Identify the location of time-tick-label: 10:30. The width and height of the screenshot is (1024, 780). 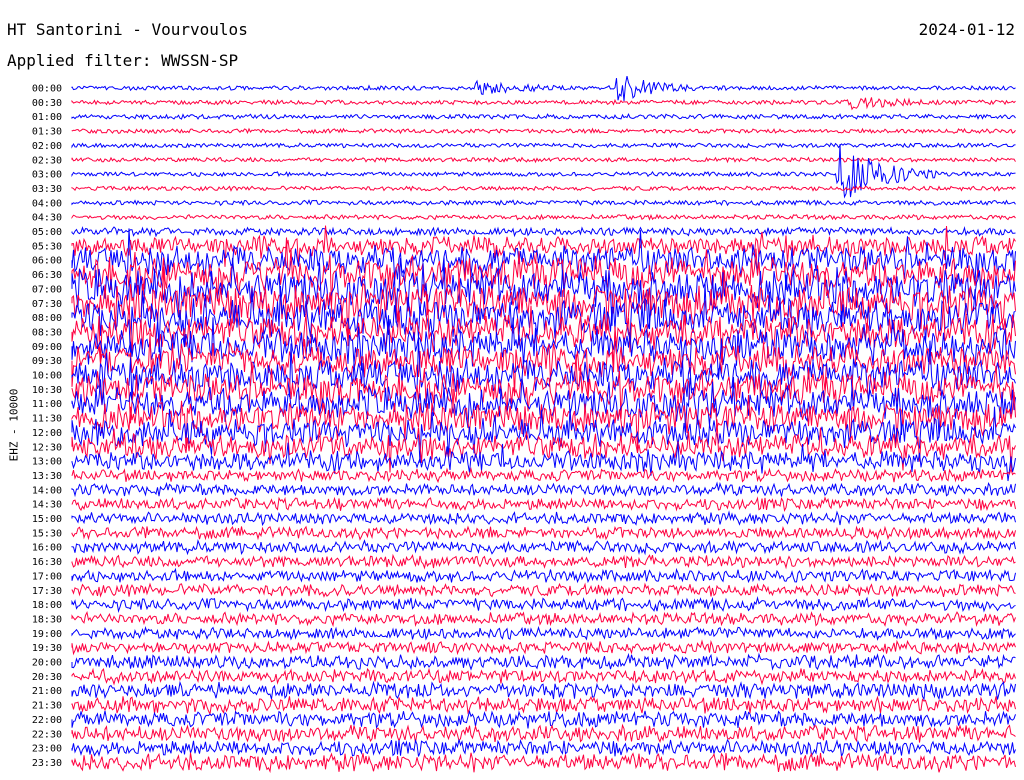
(47, 390).